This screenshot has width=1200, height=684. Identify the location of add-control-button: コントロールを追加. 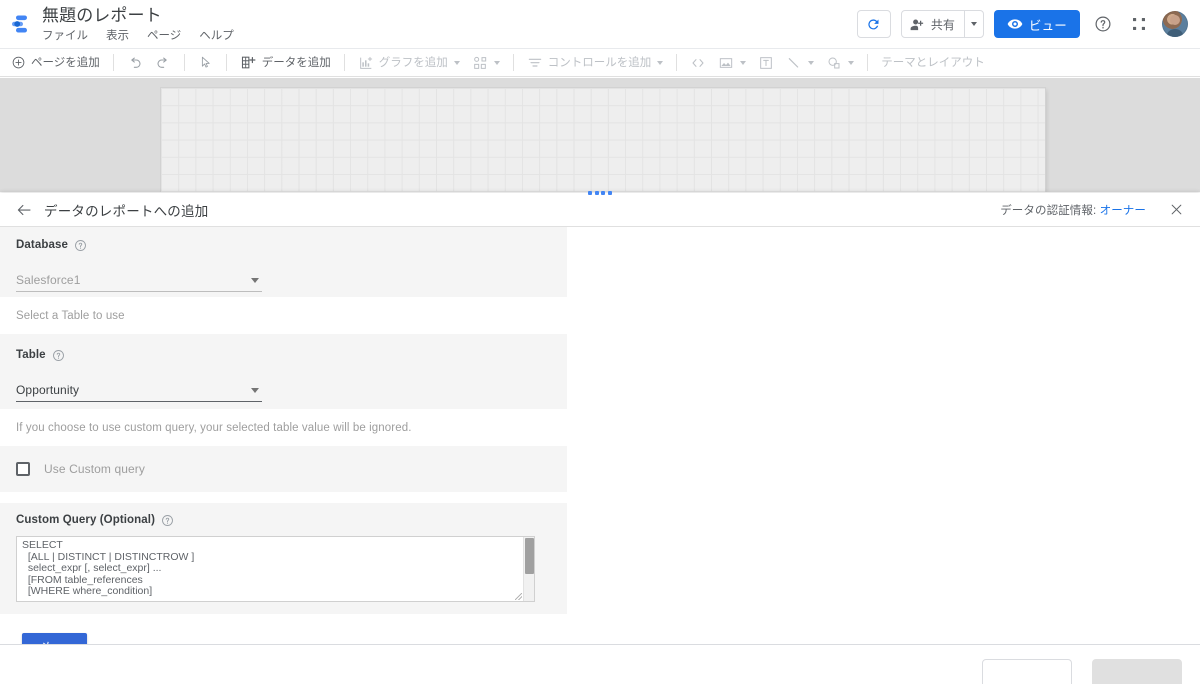
(595, 63).